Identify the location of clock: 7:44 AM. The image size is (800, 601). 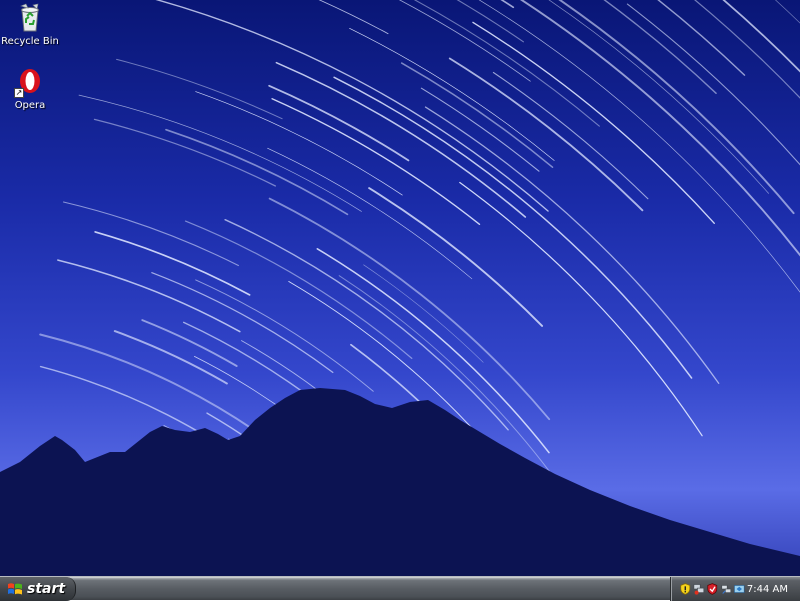
(767, 589).